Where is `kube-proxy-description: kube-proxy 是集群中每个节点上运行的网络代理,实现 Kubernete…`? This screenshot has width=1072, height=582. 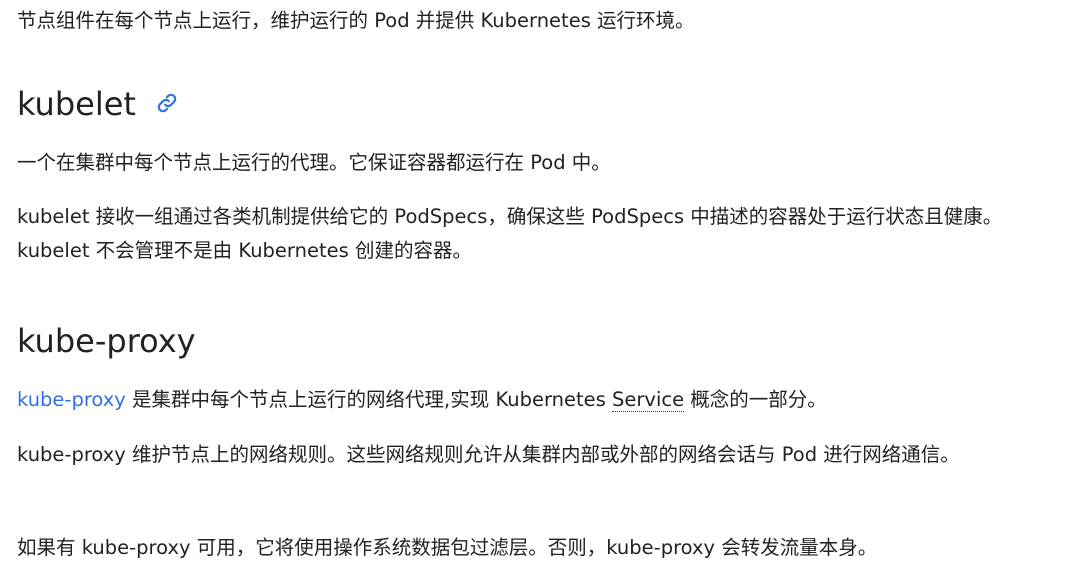
kube-proxy-description: kube-proxy 是集群中每个节点上运行的网络代理,实现 Kubernete… is located at coordinates (539, 400).